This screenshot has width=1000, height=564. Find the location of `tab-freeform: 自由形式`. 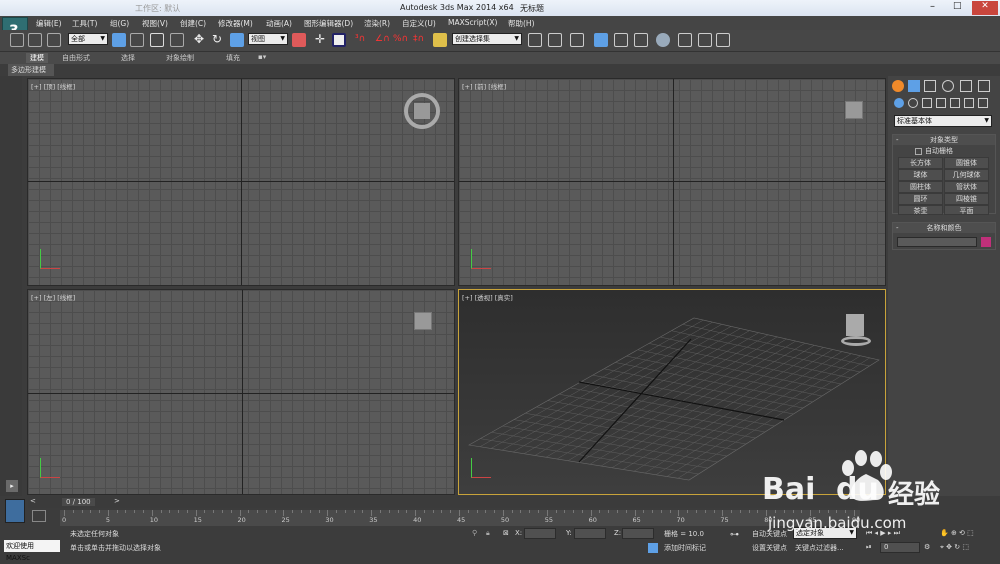

tab-freeform: 自由形式 is located at coordinates (76, 58).